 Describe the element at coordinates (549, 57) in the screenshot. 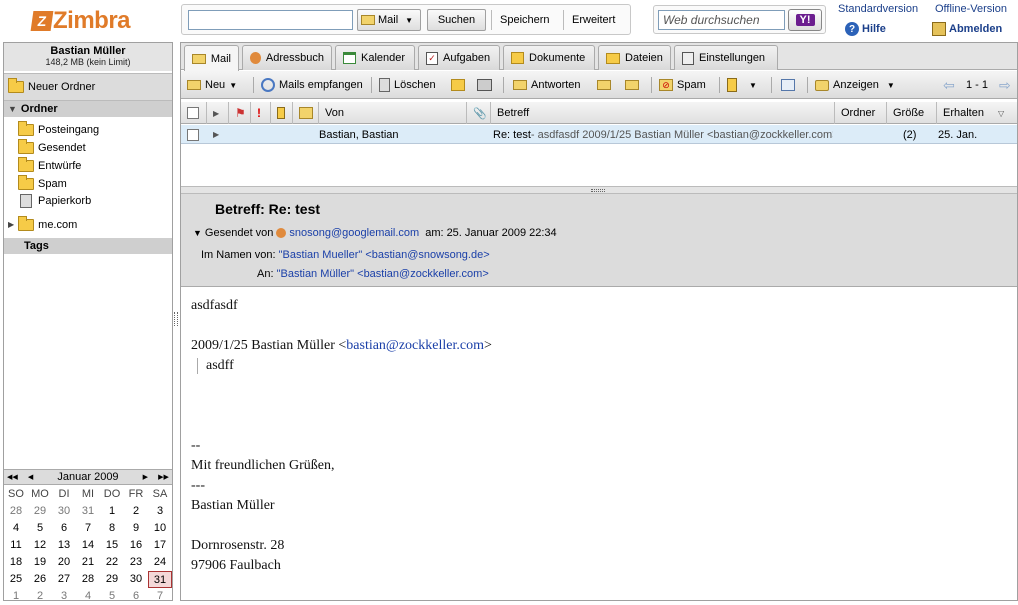

I see `tab-documents: Dokumente` at that location.